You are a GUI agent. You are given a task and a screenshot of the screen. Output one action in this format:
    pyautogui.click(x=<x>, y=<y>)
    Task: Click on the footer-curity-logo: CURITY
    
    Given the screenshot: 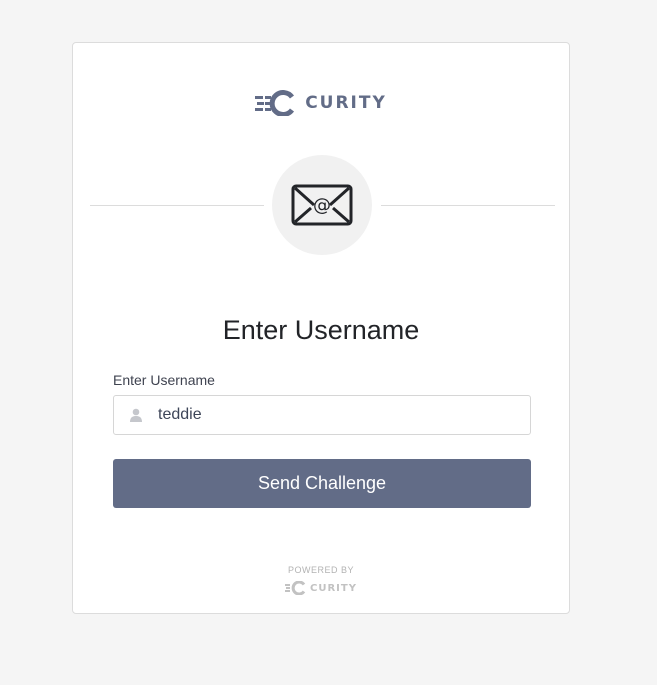 What is the action you would take?
    pyautogui.click(x=321, y=588)
    